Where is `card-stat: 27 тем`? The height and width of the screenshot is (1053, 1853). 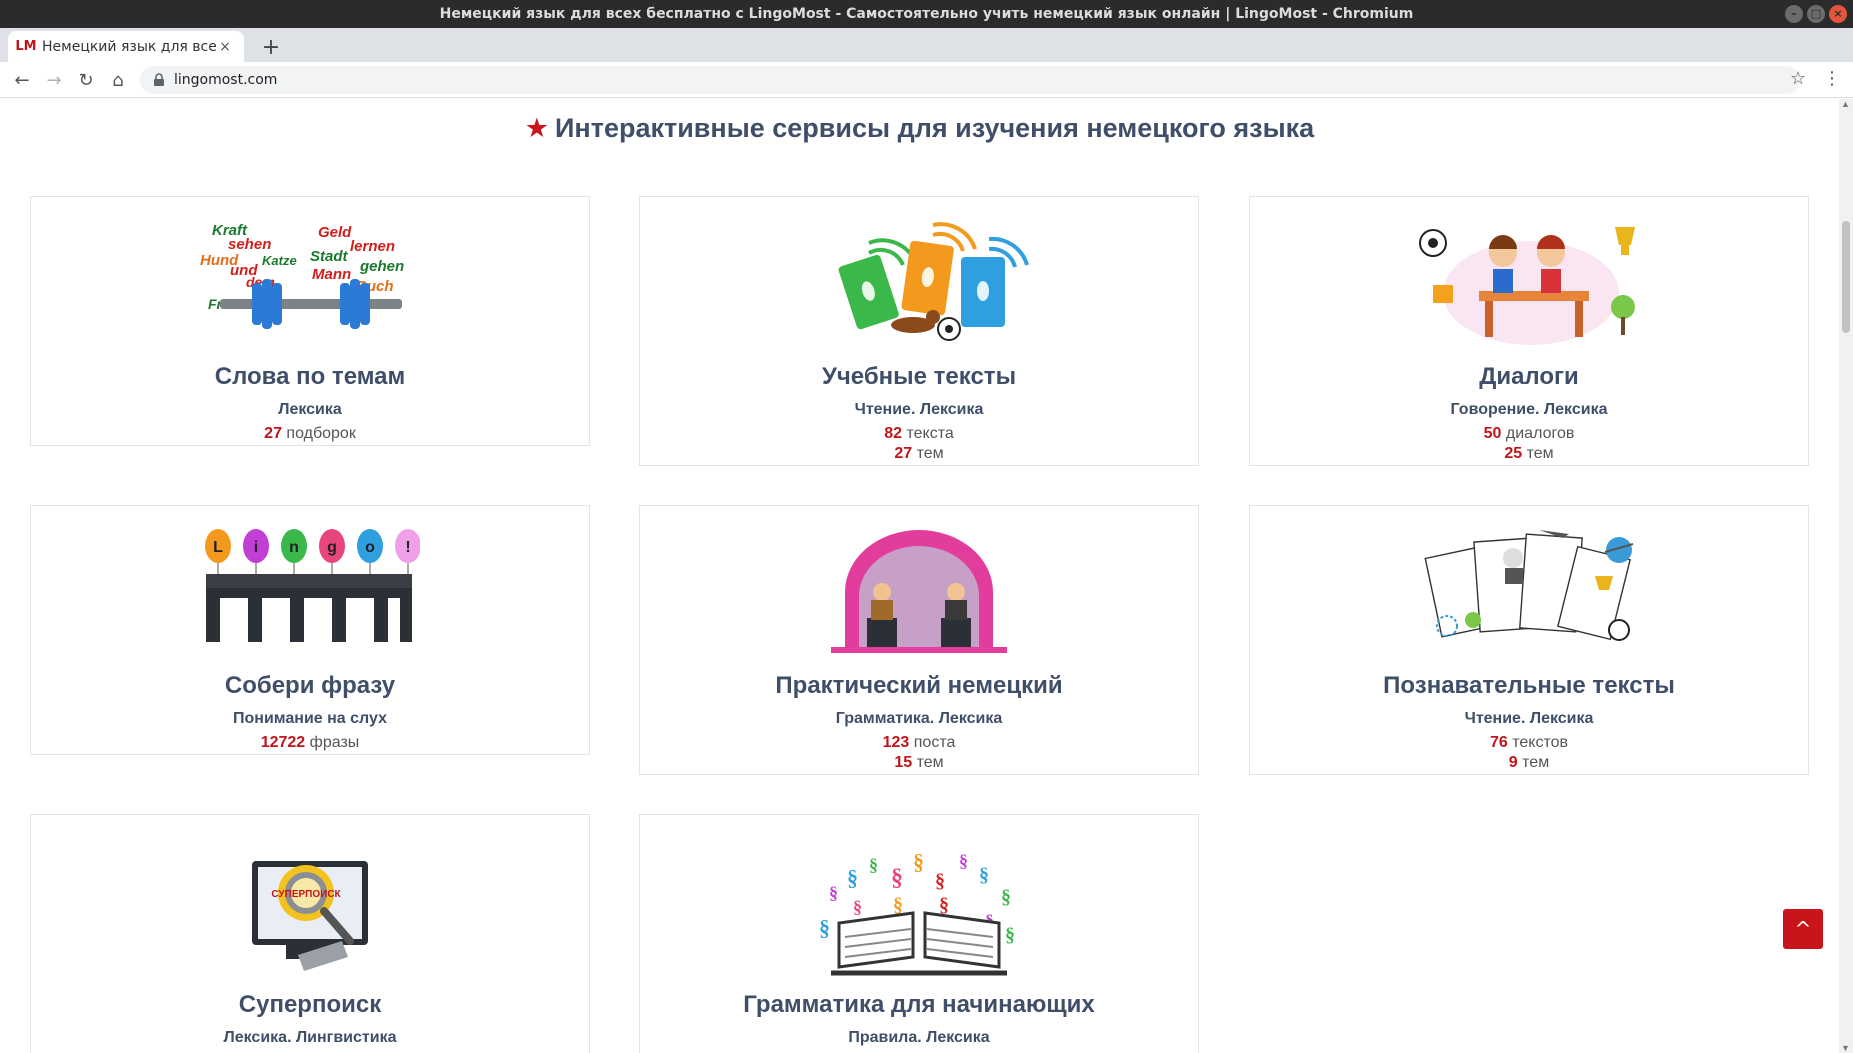 card-stat: 27 тем is located at coordinates (919, 454).